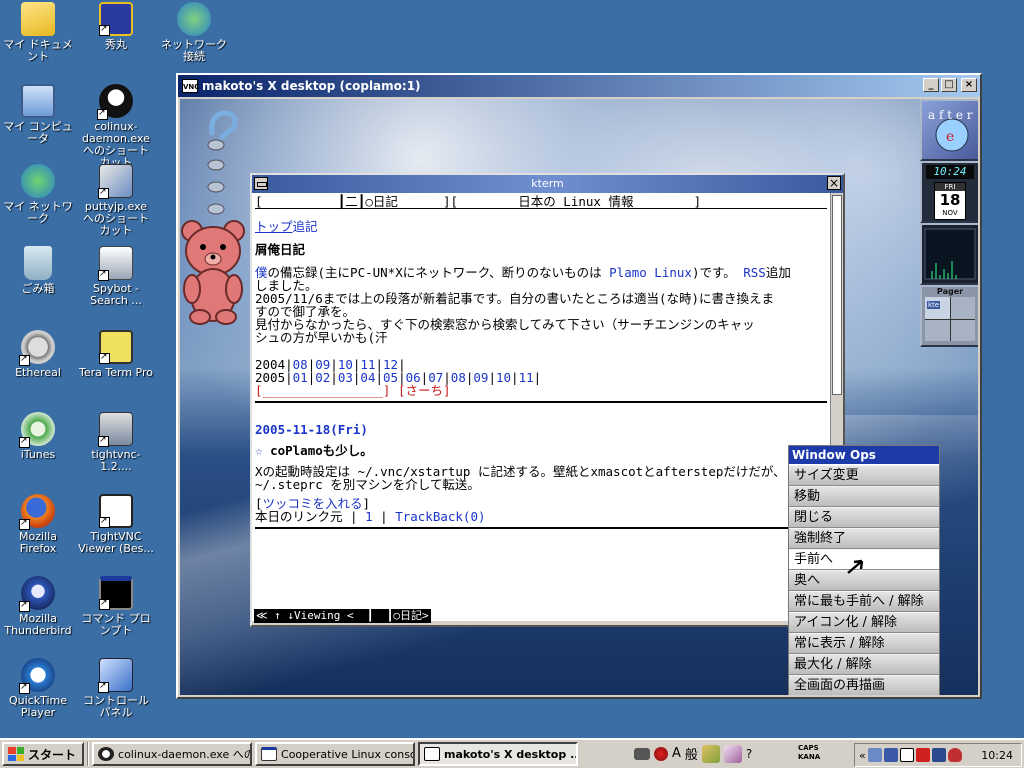 Image resolution: width=1024 pixels, height=768 pixels. I want to click on desktop-icon-recycle-bin: ごみ箱, so click(38, 270).